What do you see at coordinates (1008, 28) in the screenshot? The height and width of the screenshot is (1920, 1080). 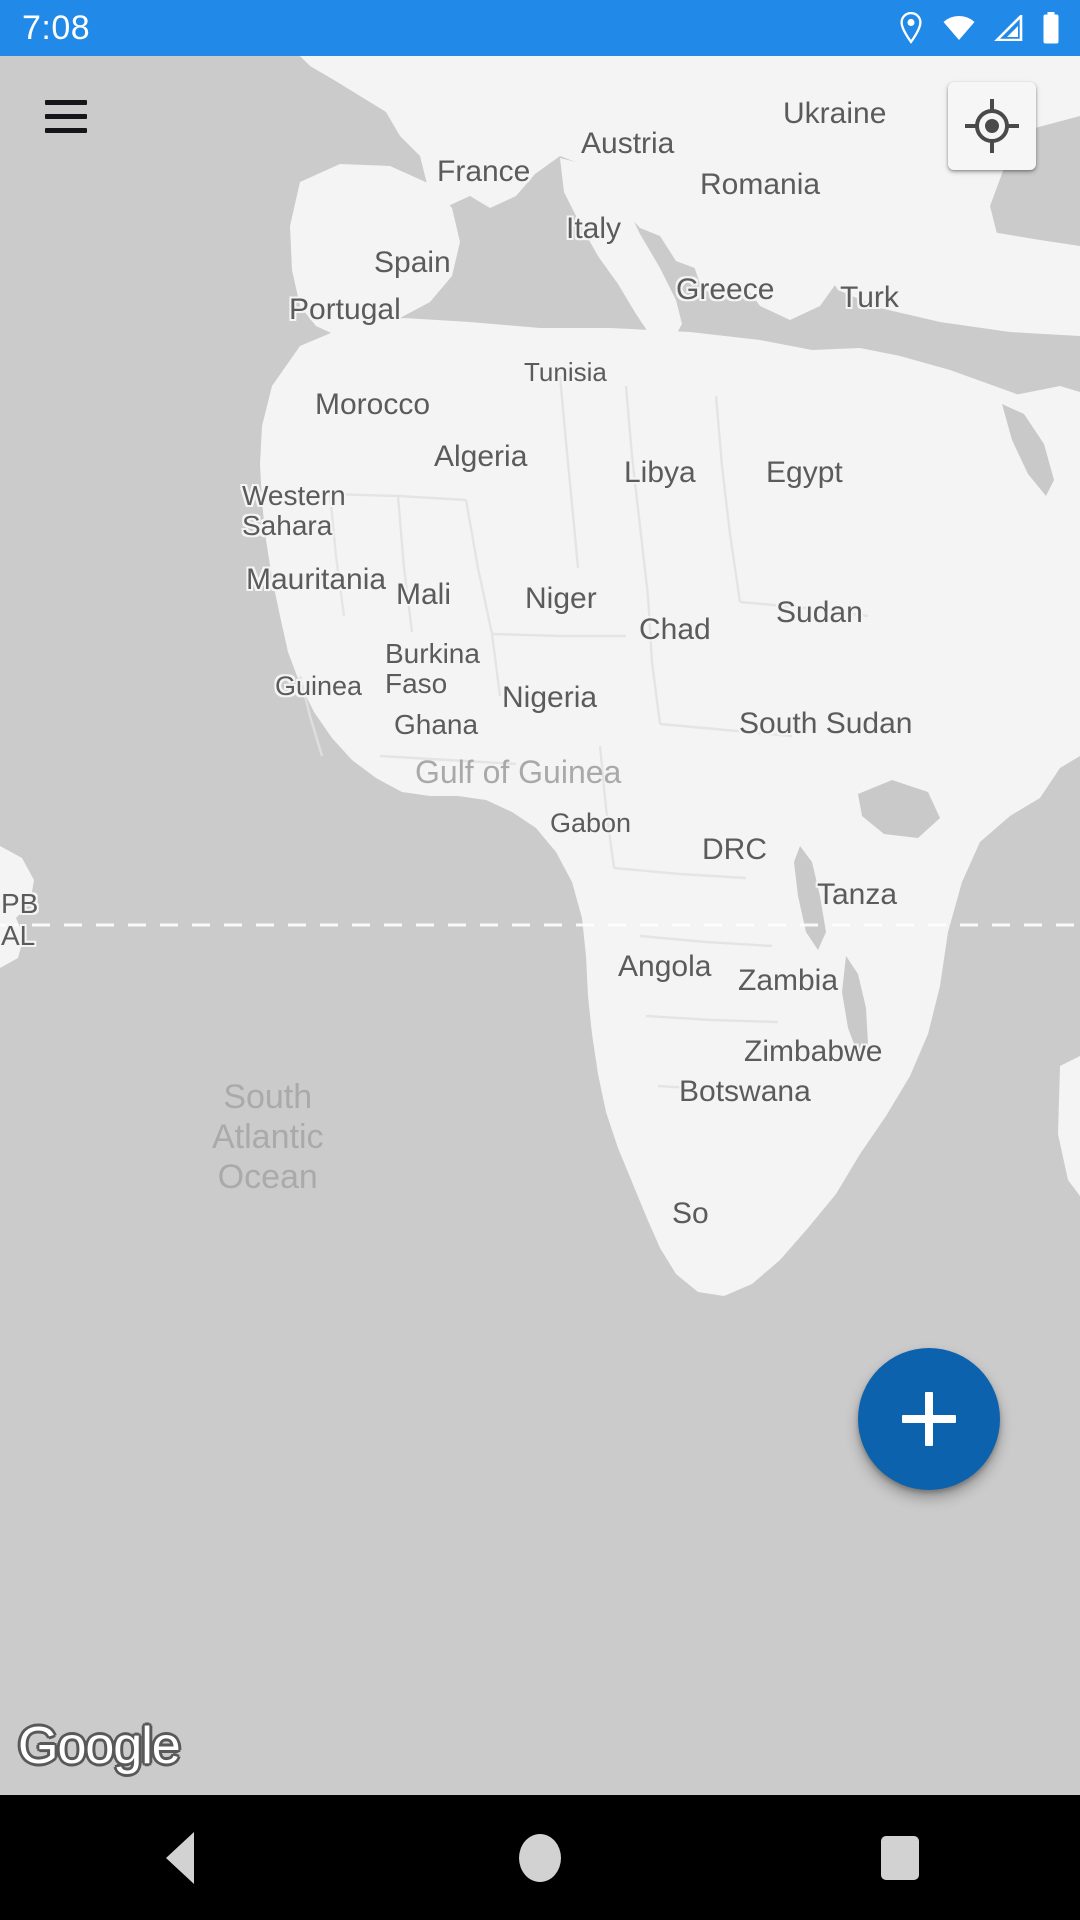 I see `cellular-signal-icon` at bounding box center [1008, 28].